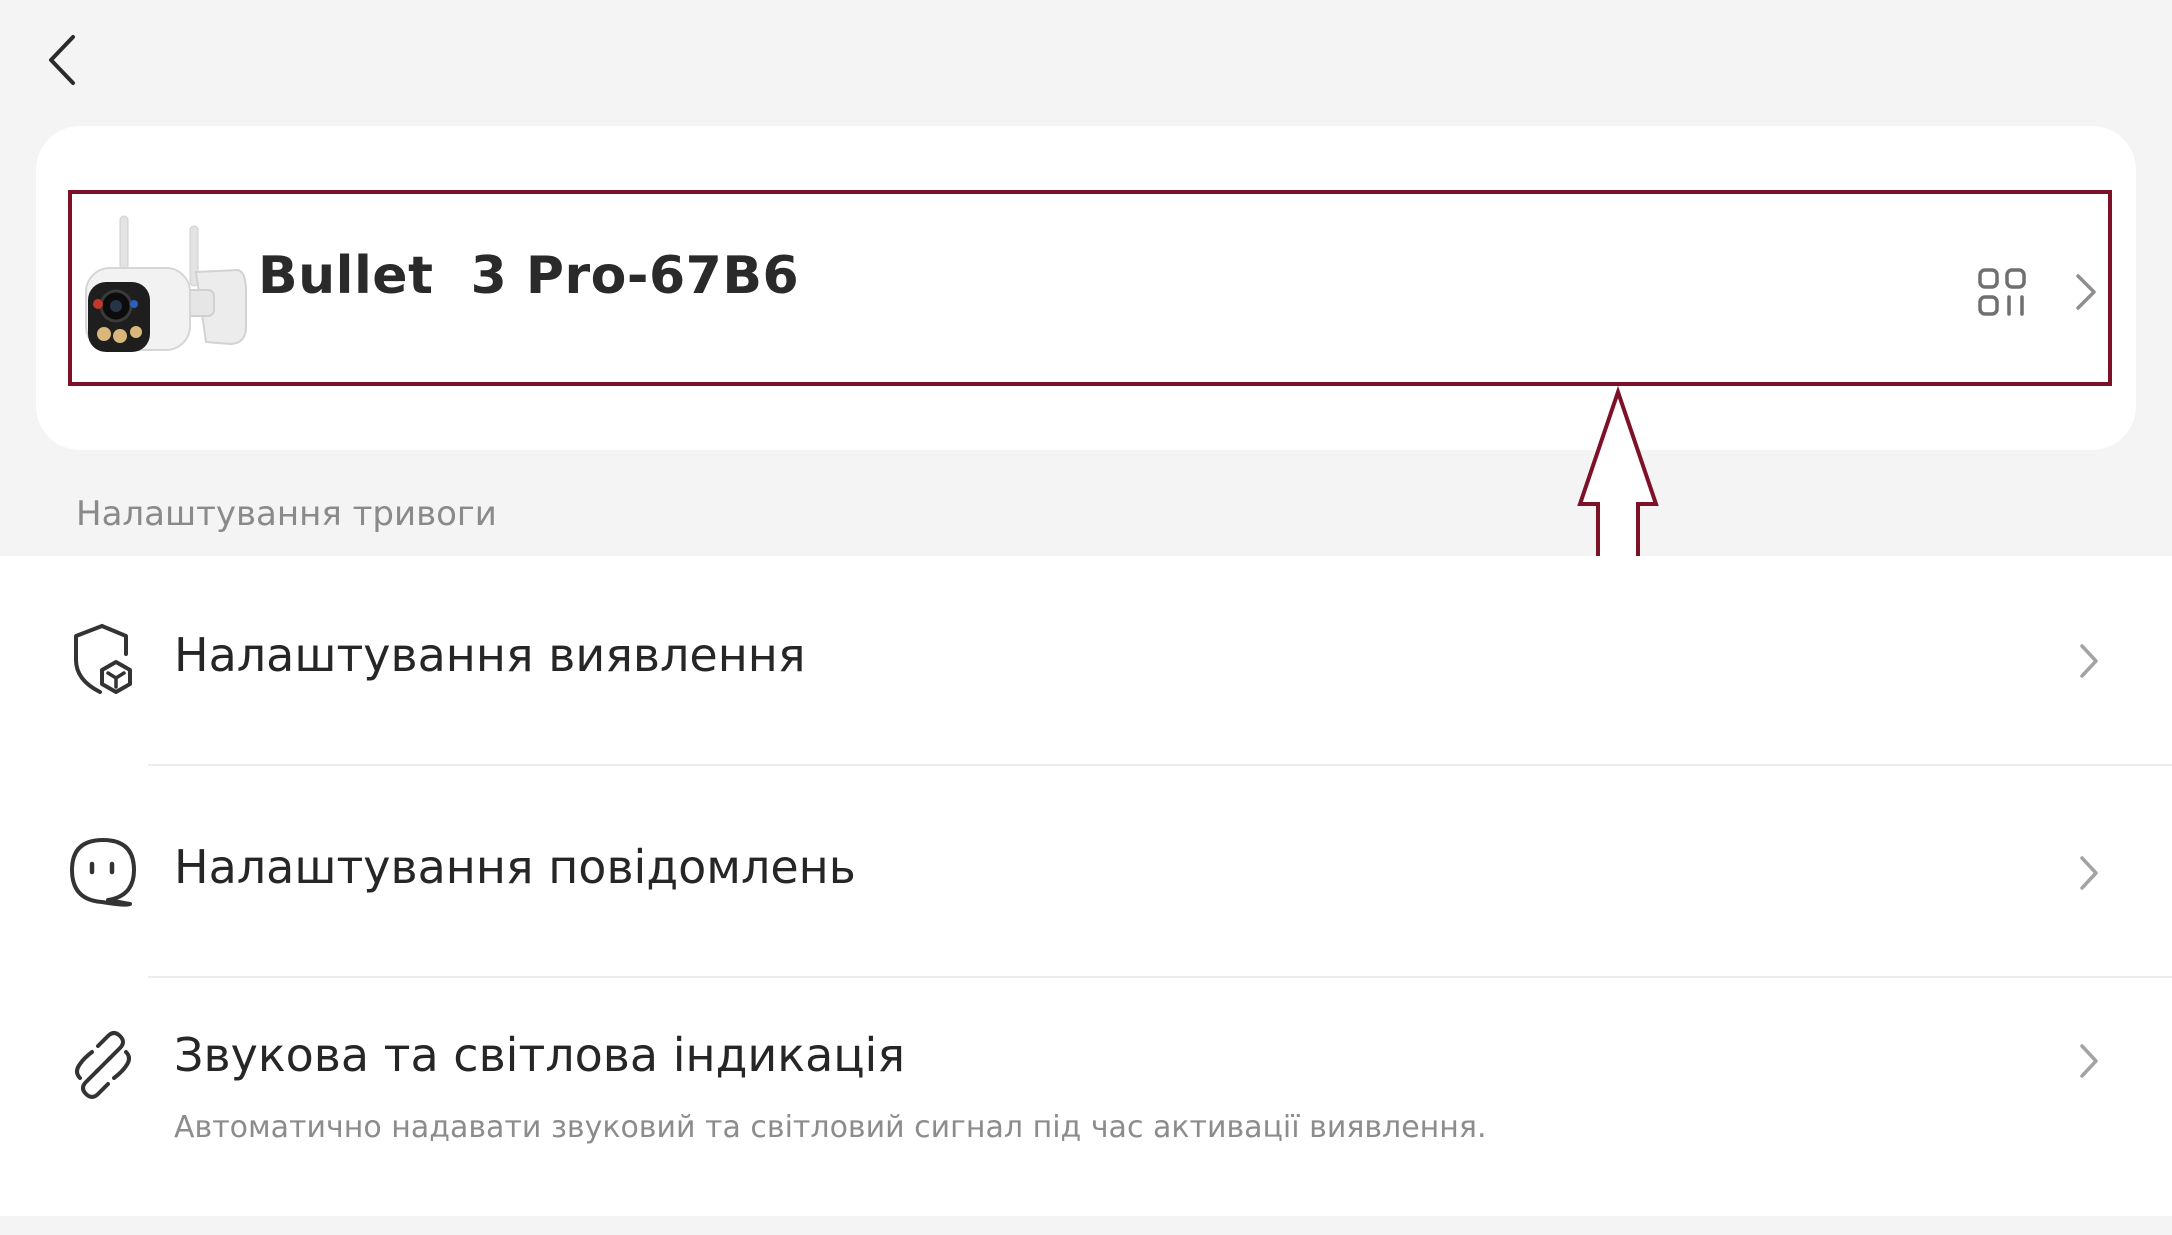 The height and width of the screenshot is (1235, 2172). What do you see at coordinates (529, 276) in the screenshot?
I see `device-name: Bullet 3 Pro-67B6` at bounding box center [529, 276].